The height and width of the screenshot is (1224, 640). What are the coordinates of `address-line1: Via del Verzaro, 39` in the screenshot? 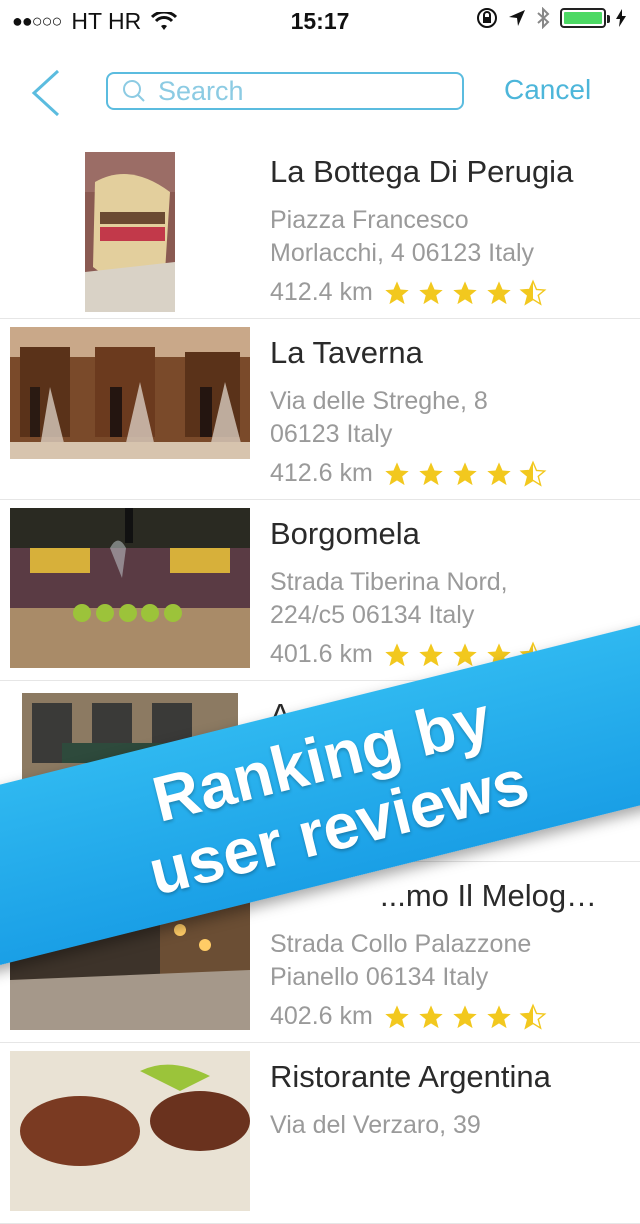 It's located at (375, 1125).